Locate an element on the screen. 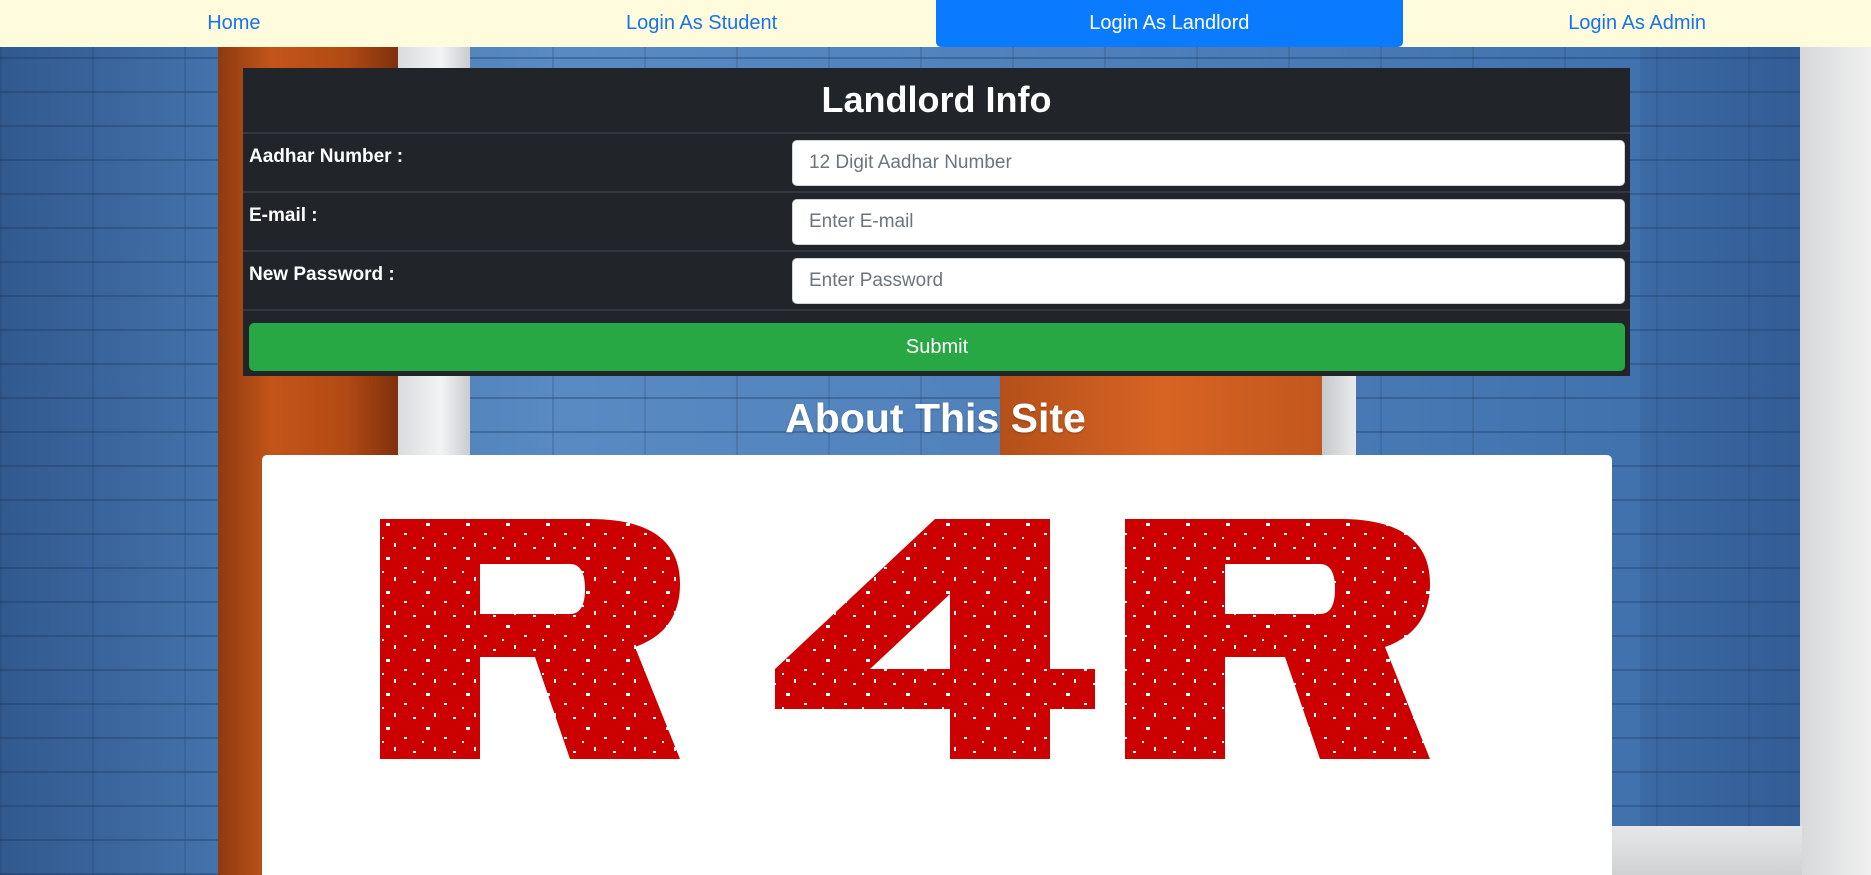 The width and height of the screenshot is (1871, 875). aadhar-label: Aadhar Number : is located at coordinates (326, 156).